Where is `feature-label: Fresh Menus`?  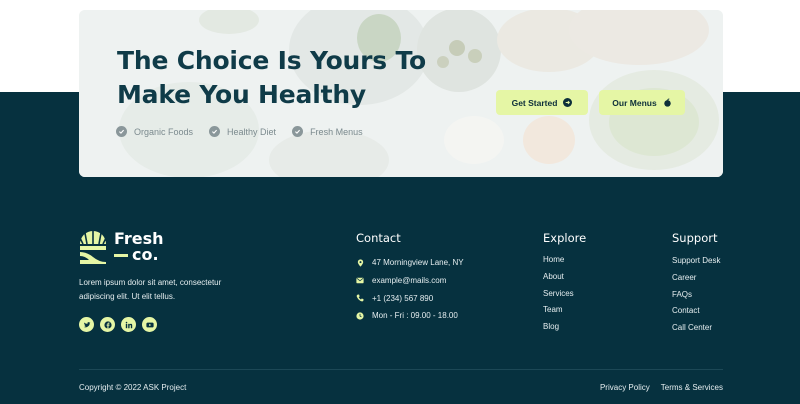
feature-label: Fresh Menus is located at coordinates (336, 131).